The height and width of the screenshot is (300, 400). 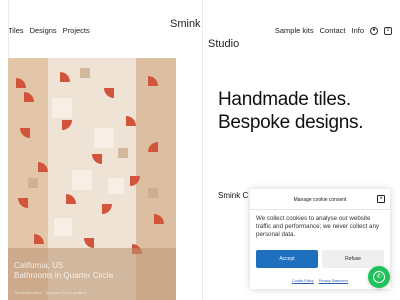 I want to click on accept-button: Accept, so click(x=287, y=259).